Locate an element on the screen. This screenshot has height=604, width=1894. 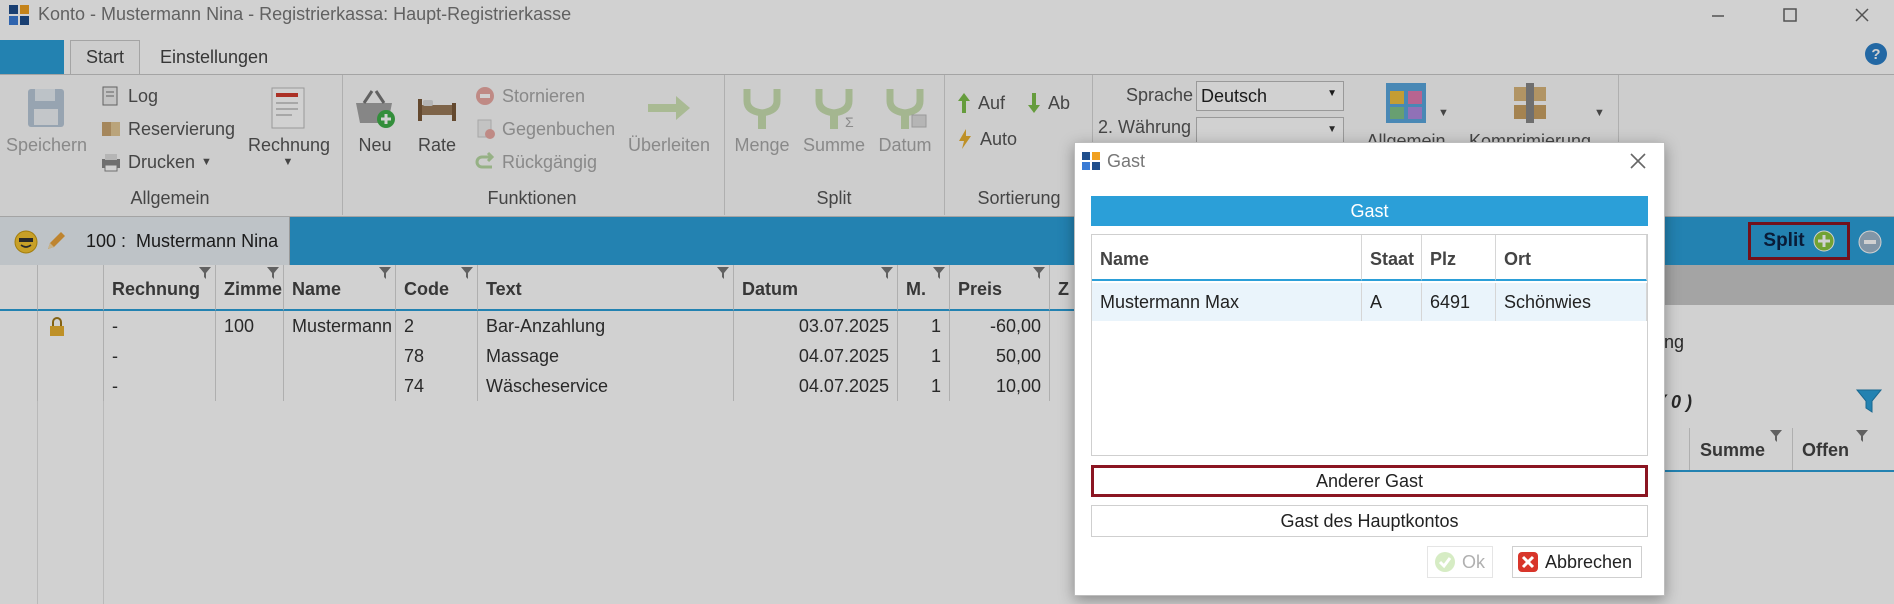
guest-cell-plz: 6491 is located at coordinates (1459, 302).